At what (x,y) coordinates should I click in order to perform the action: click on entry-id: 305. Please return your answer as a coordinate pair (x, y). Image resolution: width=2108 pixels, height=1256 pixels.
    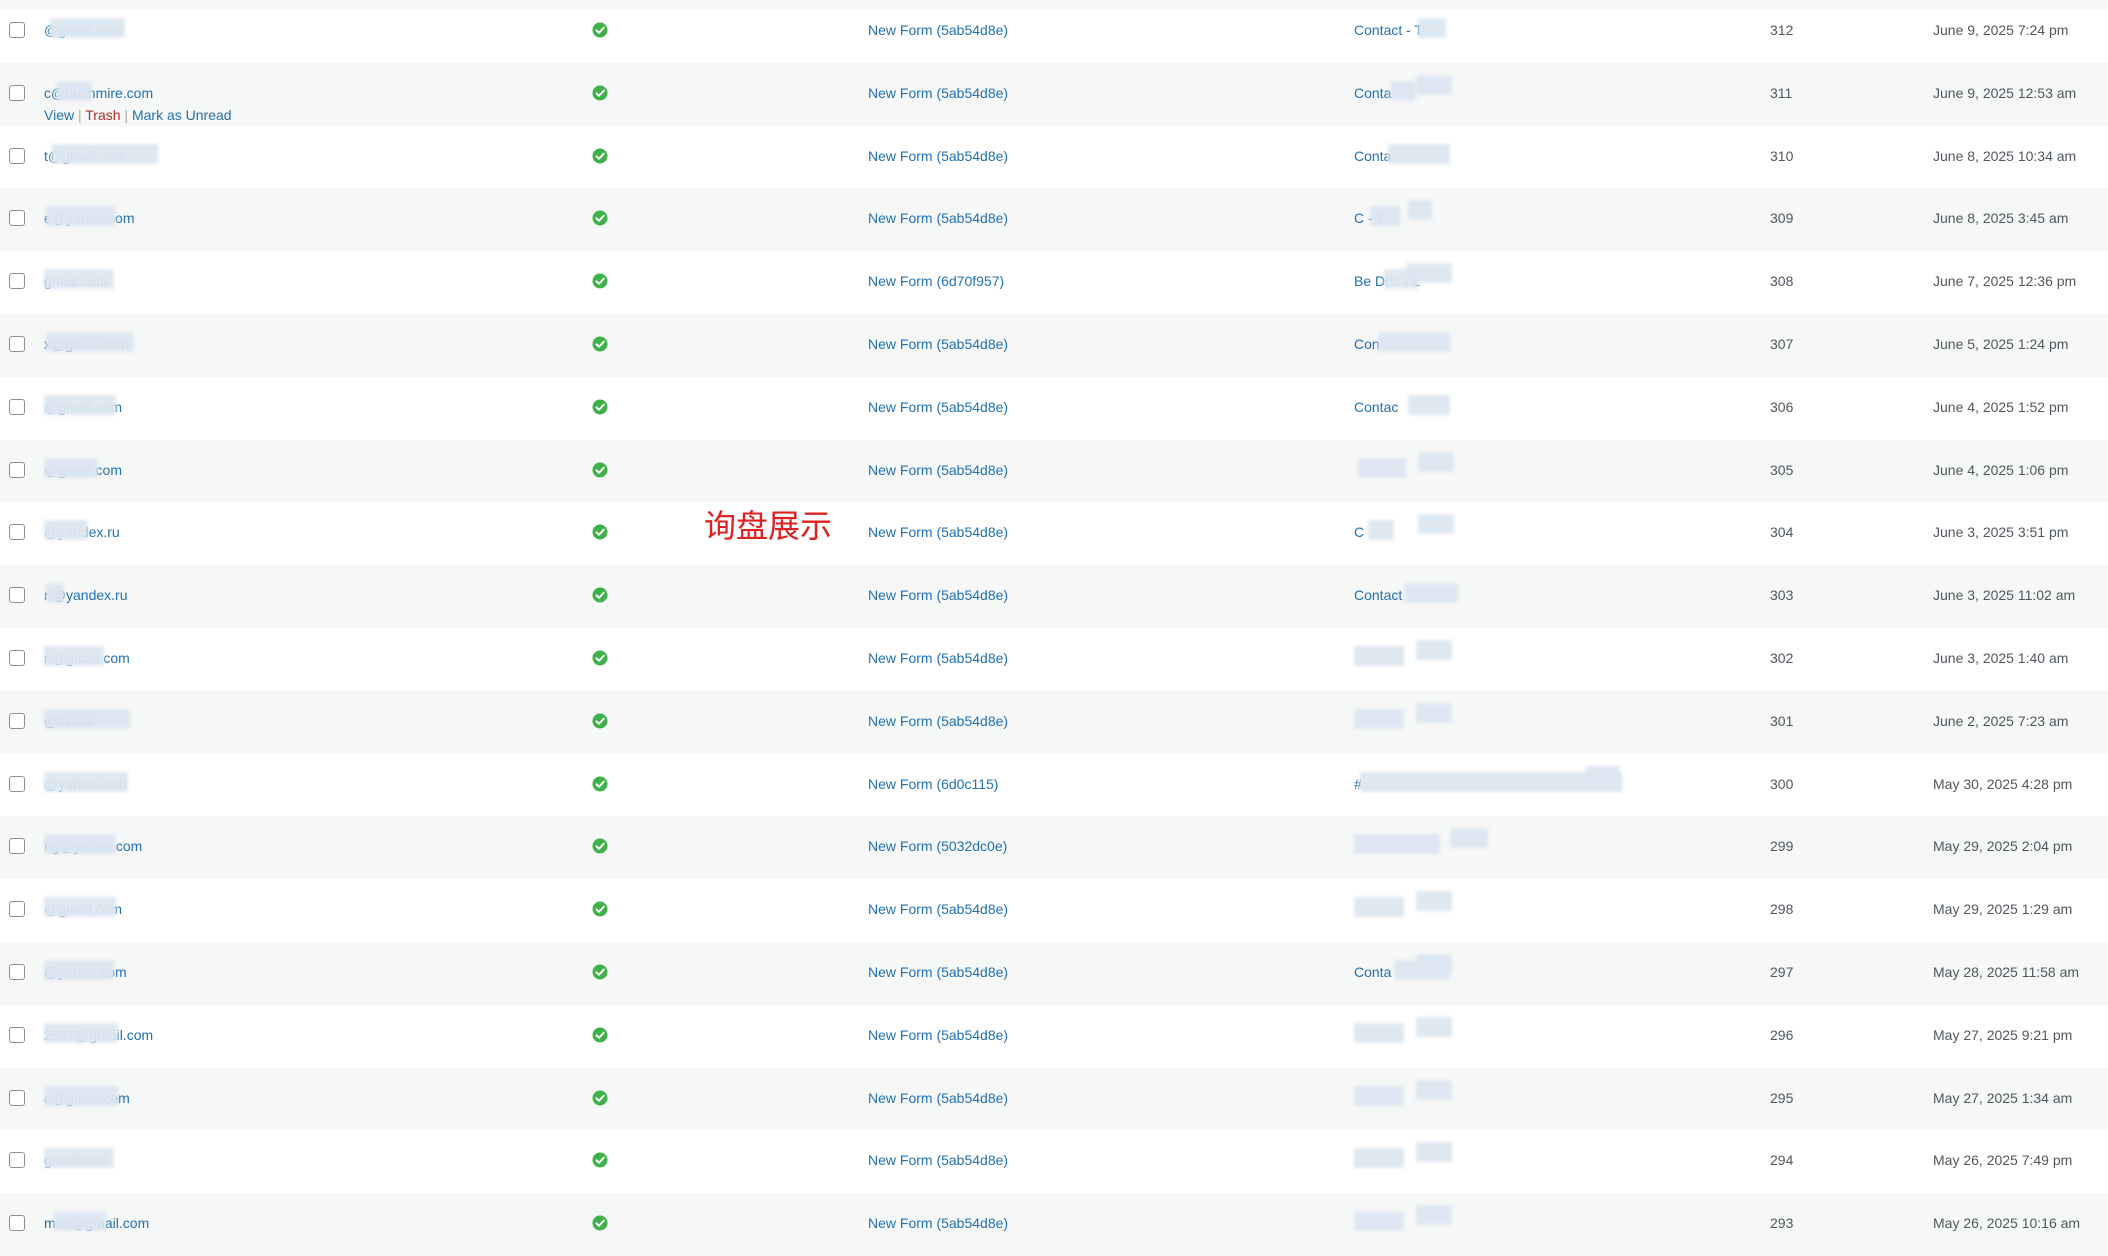
    Looking at the image, I should click on (1782, 469).